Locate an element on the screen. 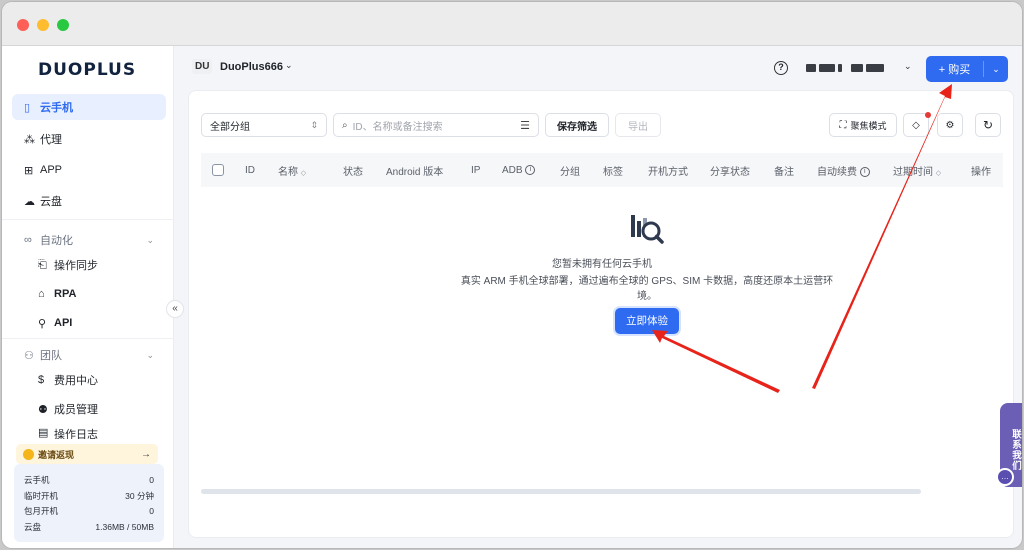 The image size is (1024, 550). log-icon: ▤ is located at coordinates (43, 433).